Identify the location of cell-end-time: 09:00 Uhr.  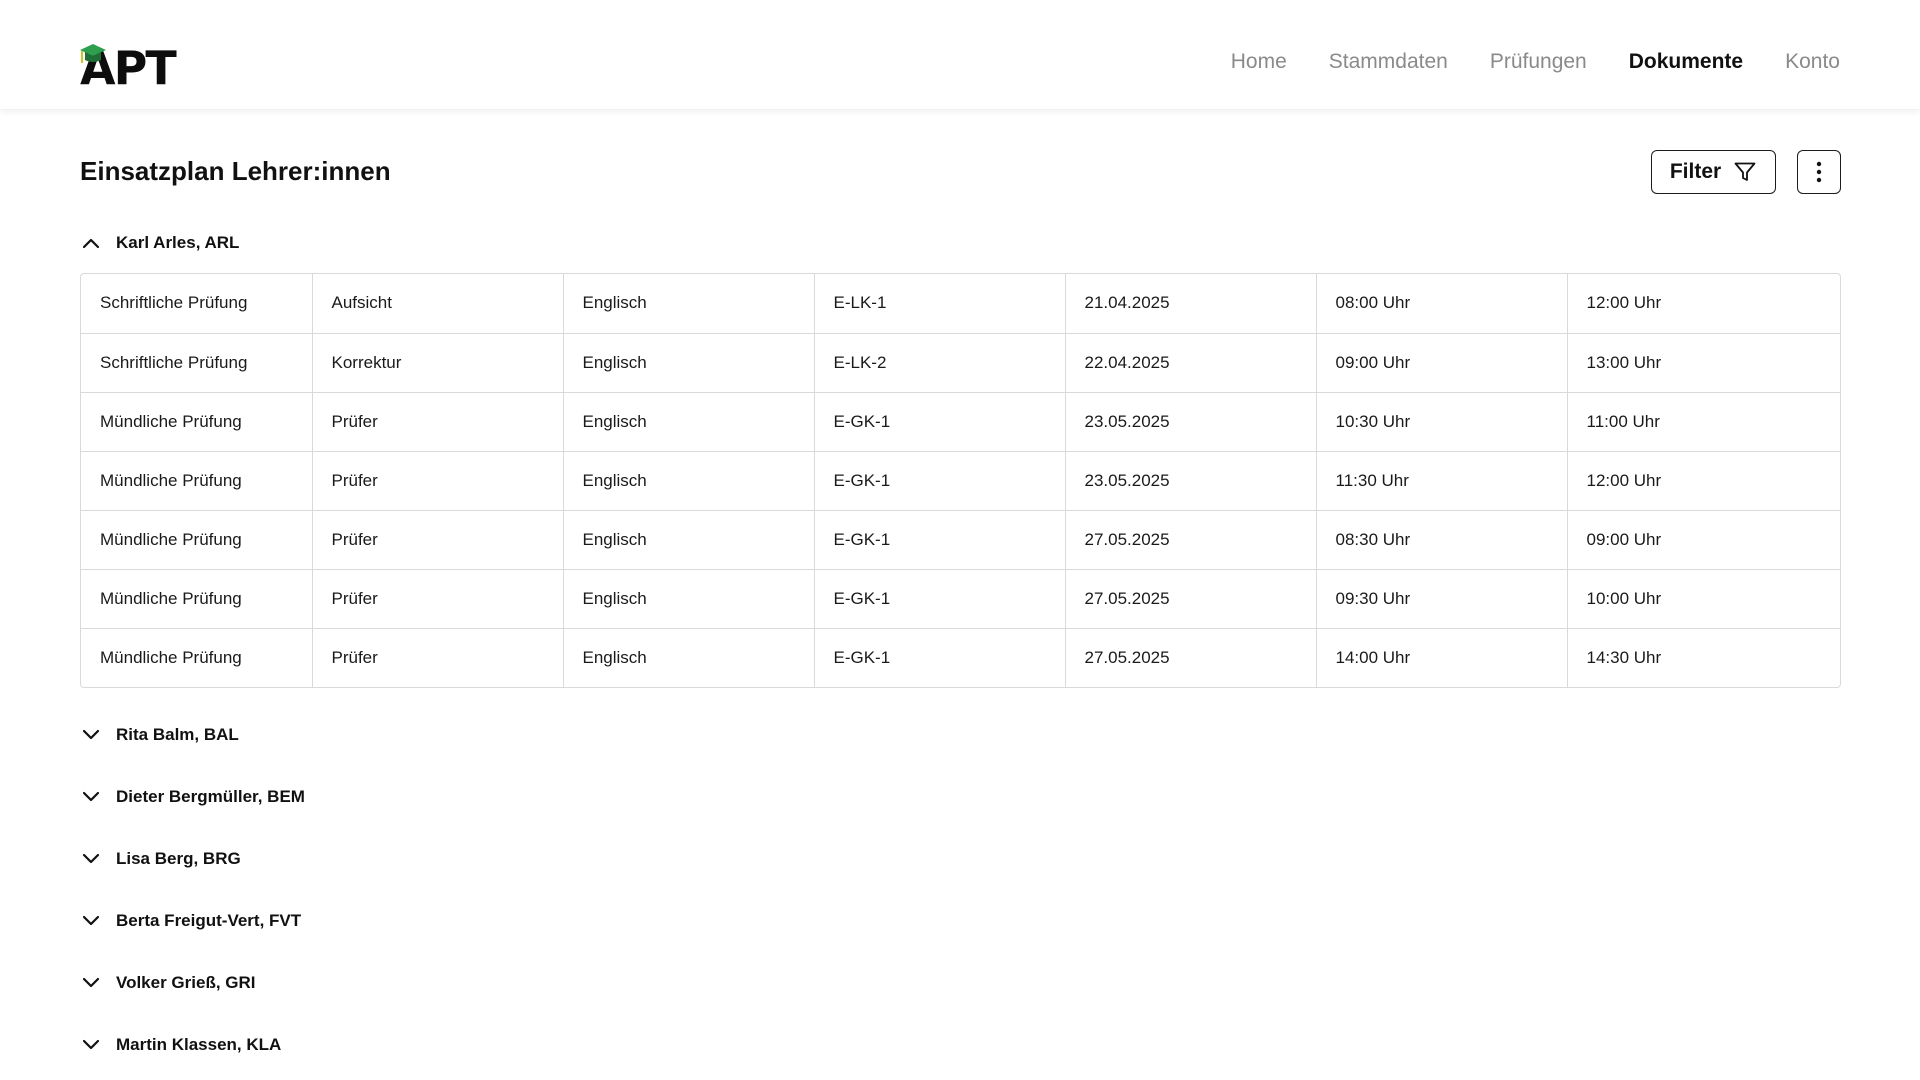
(1703, 540).